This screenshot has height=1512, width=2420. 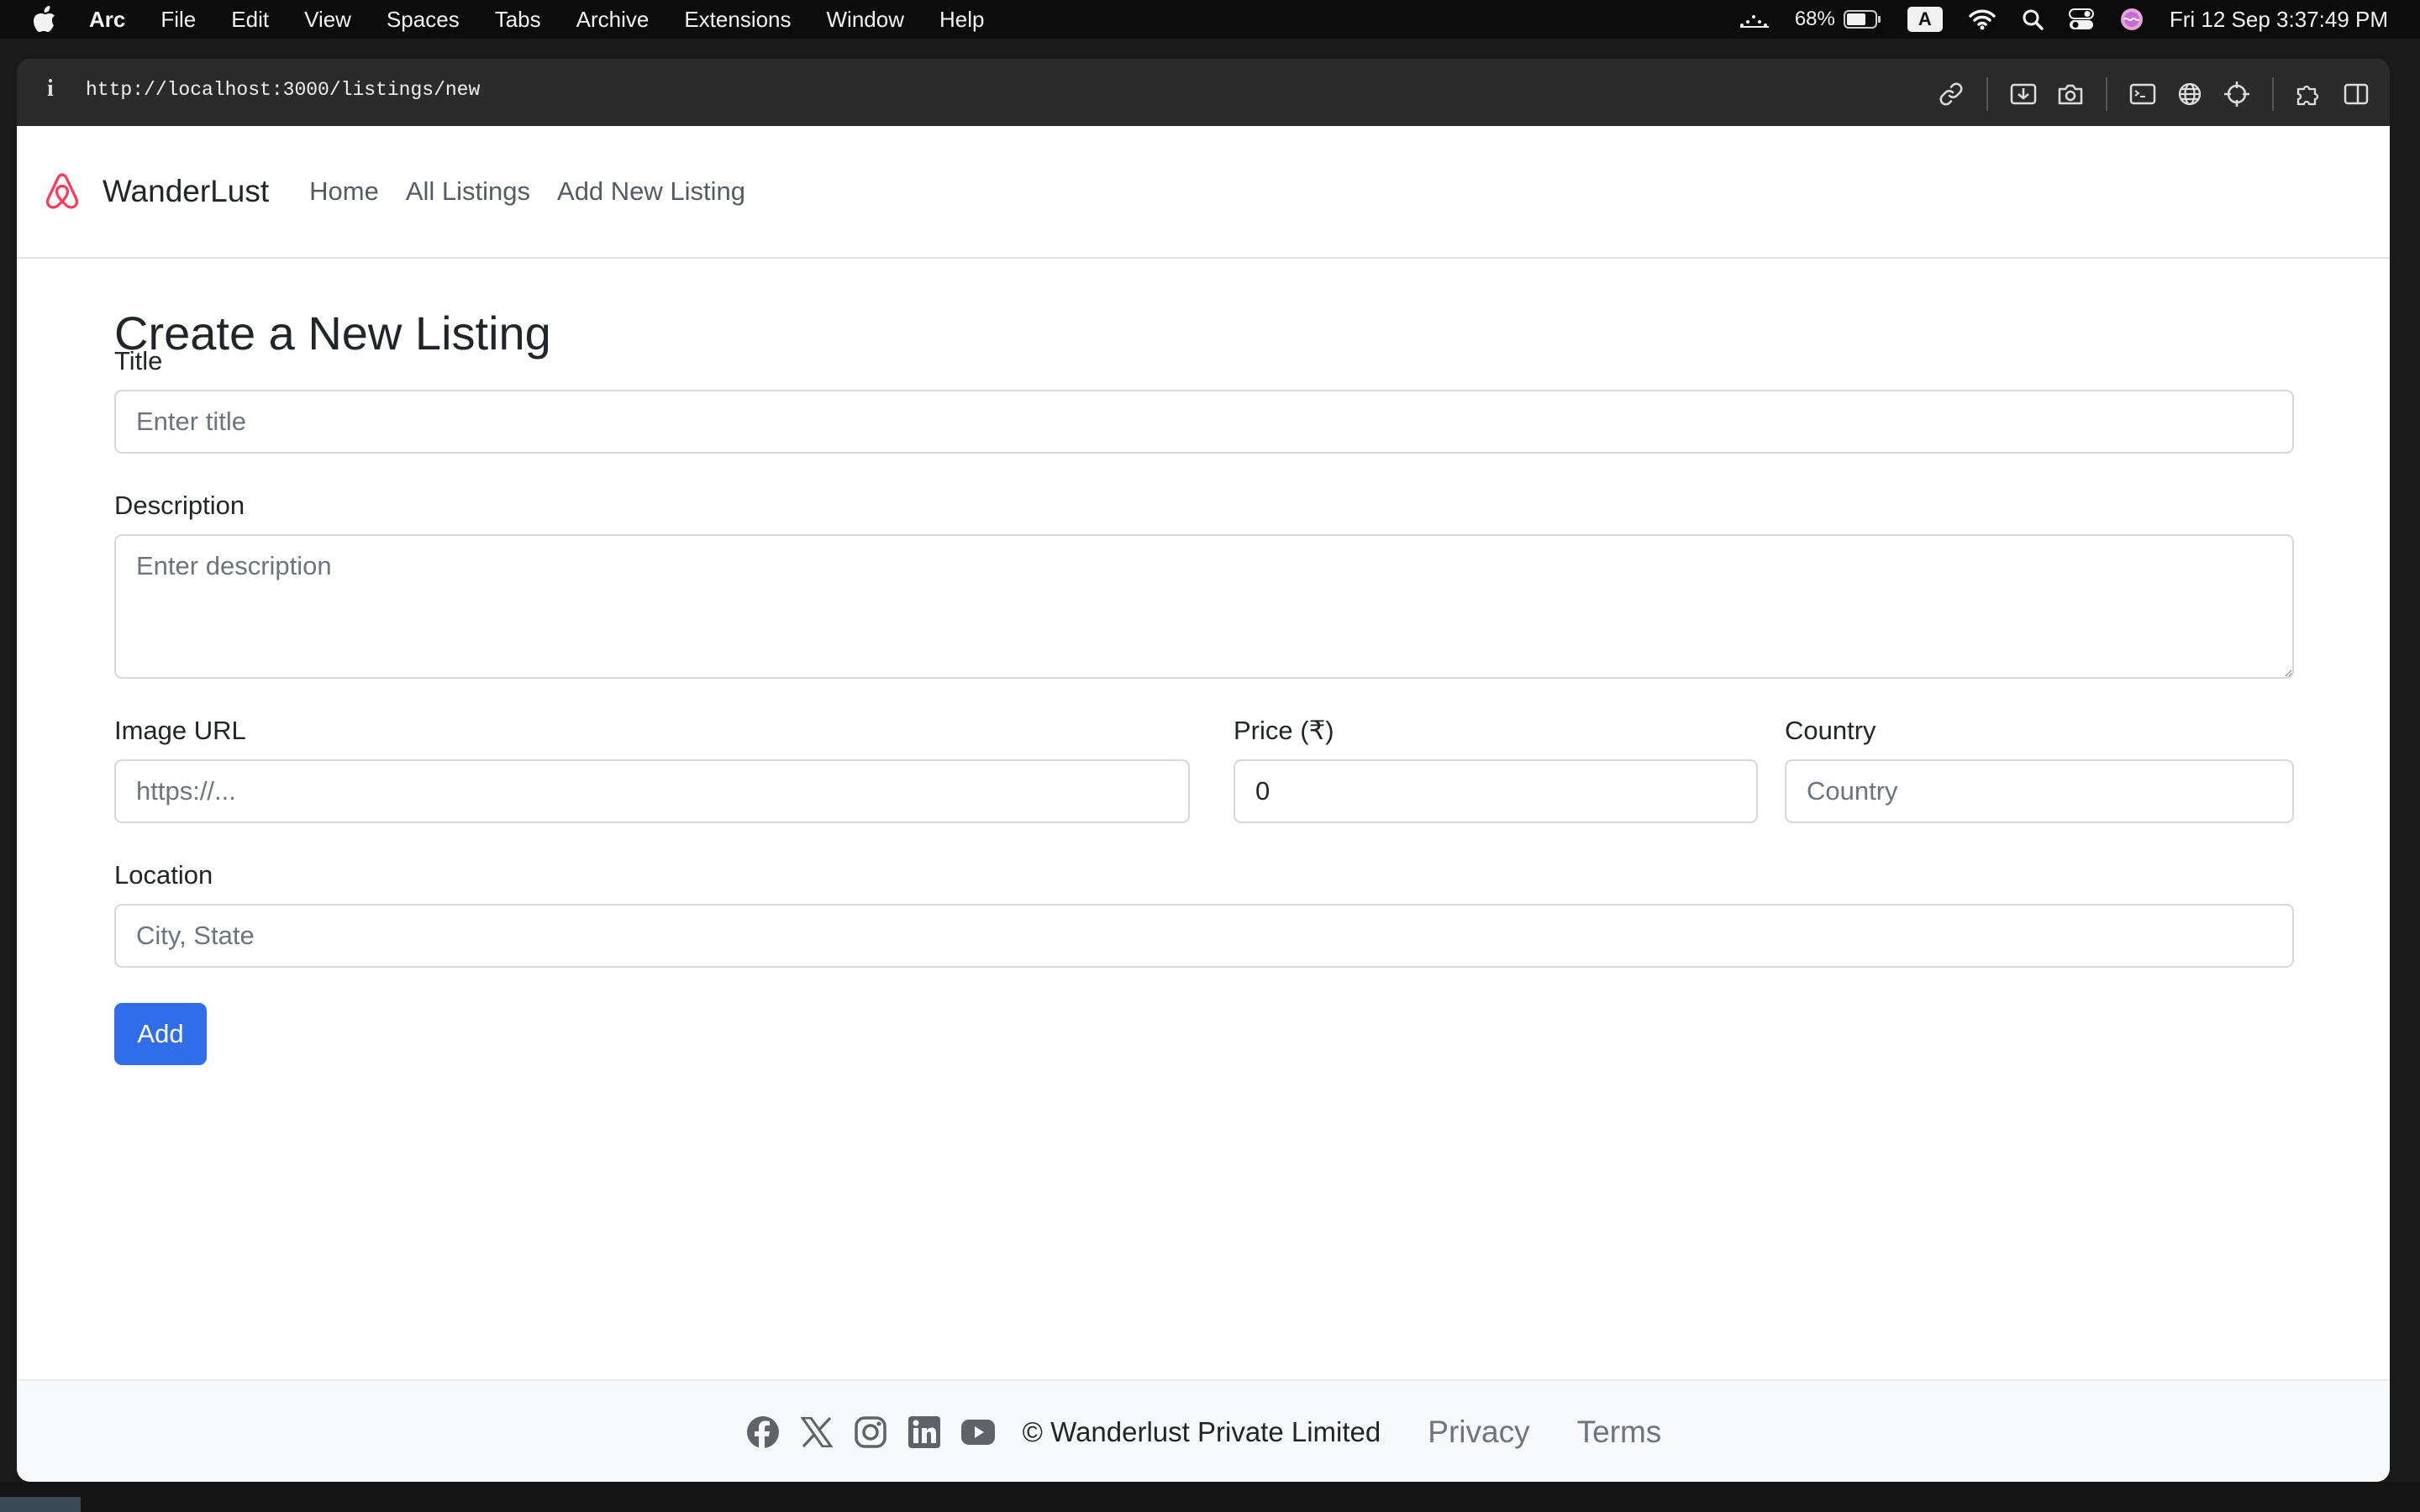 What do you see at coordinates (180, 505) in the screenshot?
I see `description-label: Description` at bounding box center [180, 505].